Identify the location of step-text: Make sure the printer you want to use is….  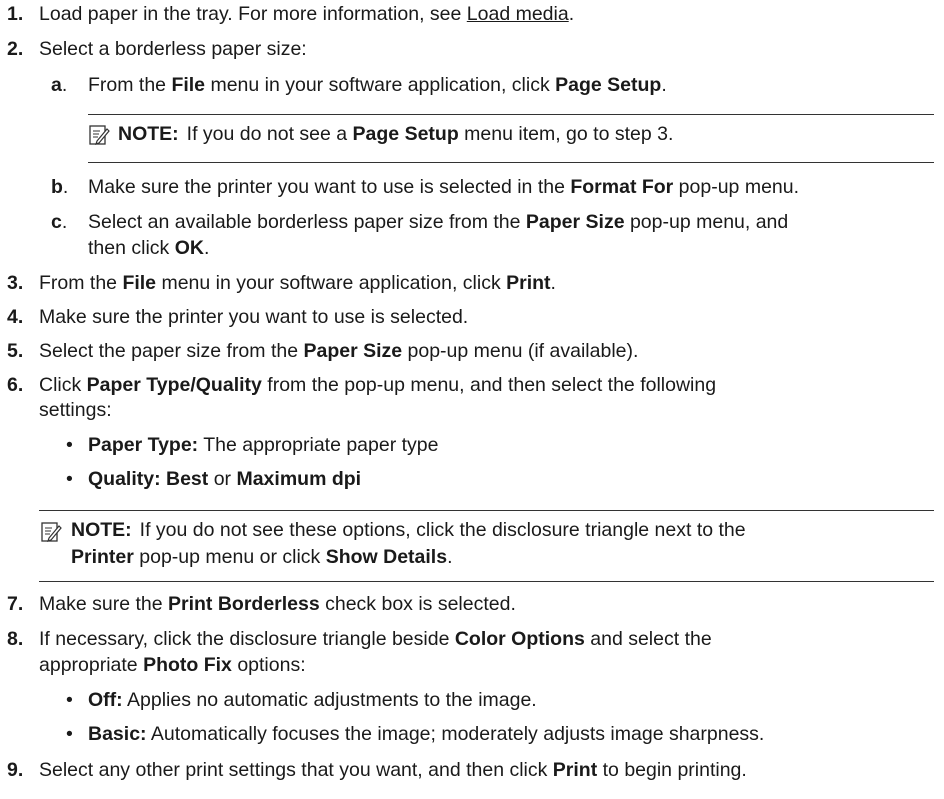
(254, 317).